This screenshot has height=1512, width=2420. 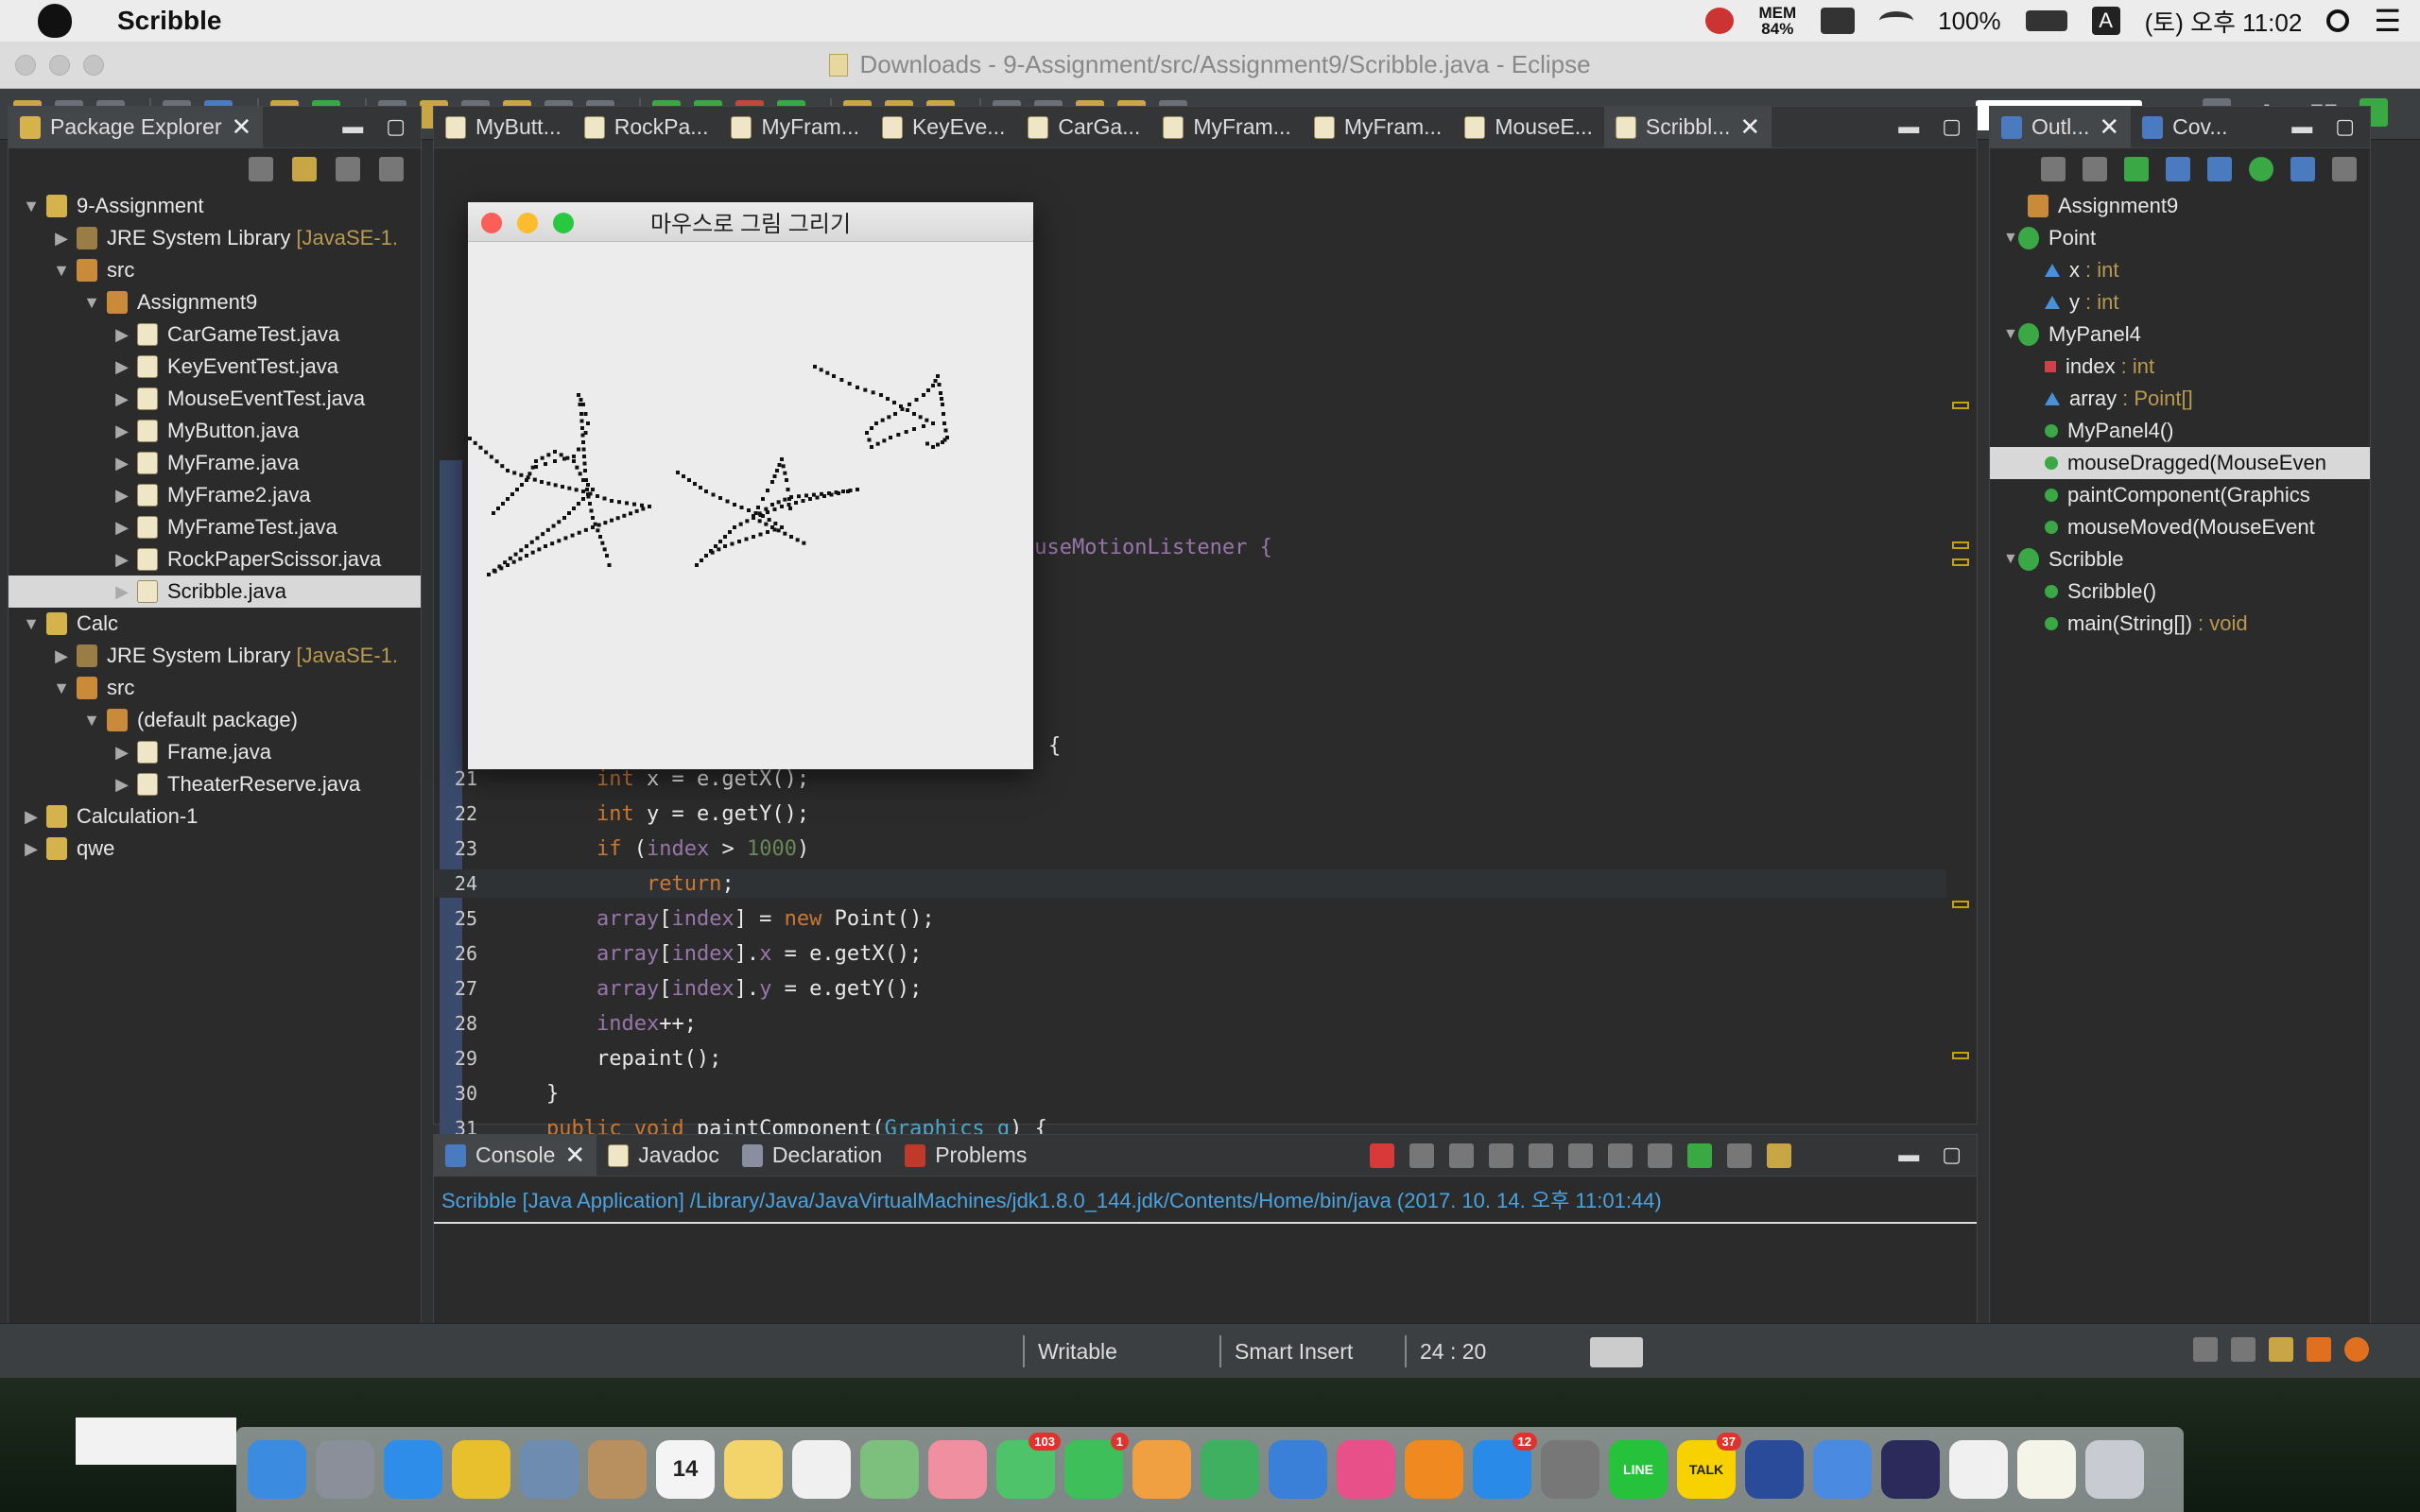 I want to click on dock-app-line: LINE, so click(x=1638, y=1469).